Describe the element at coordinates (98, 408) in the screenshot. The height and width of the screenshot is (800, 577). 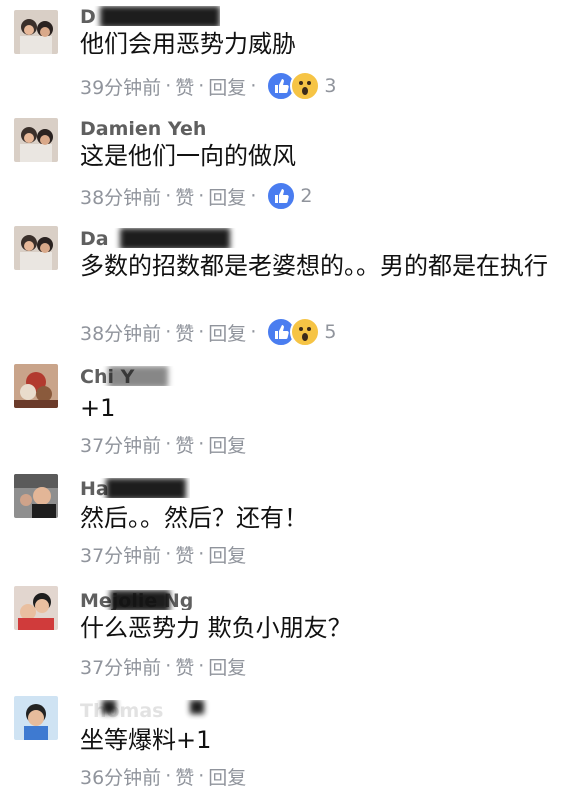
I see `comment-text: +1` at that location.